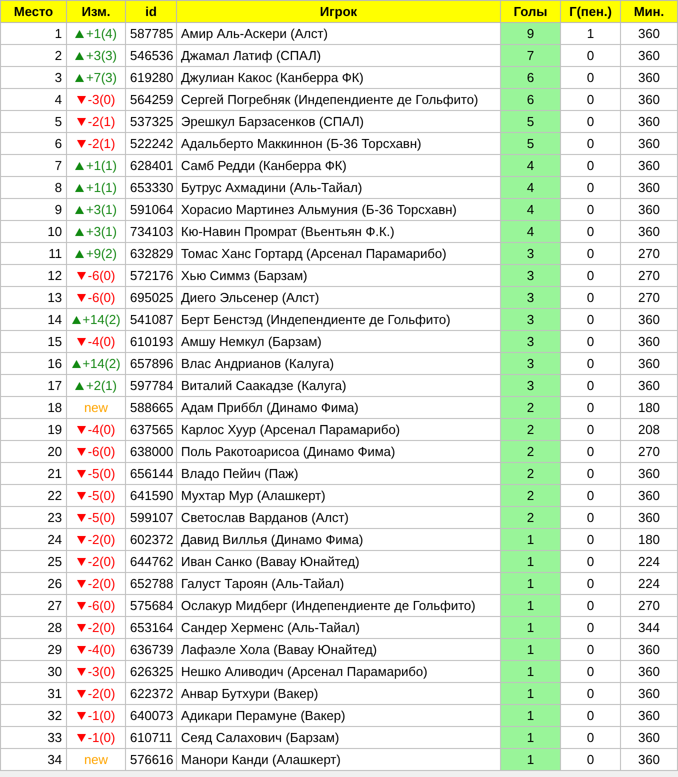 Image resolution: width=678 pixels, height=777 pixels. What do you see at coordinates (151, 33) in the screenshot?
I see `id-cell: 587785` at bounding box center [151, 33].